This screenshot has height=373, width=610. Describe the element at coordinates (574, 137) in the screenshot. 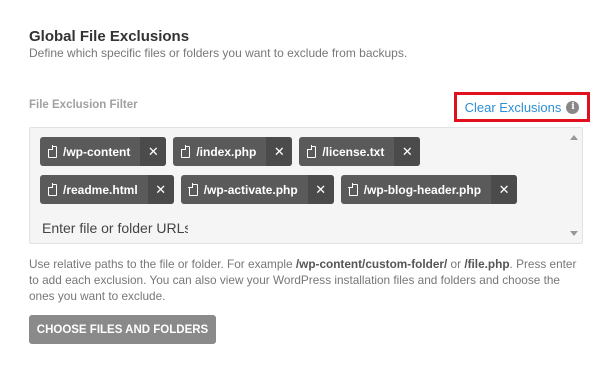

I see `scroll-up-arrow-icon` at that location.